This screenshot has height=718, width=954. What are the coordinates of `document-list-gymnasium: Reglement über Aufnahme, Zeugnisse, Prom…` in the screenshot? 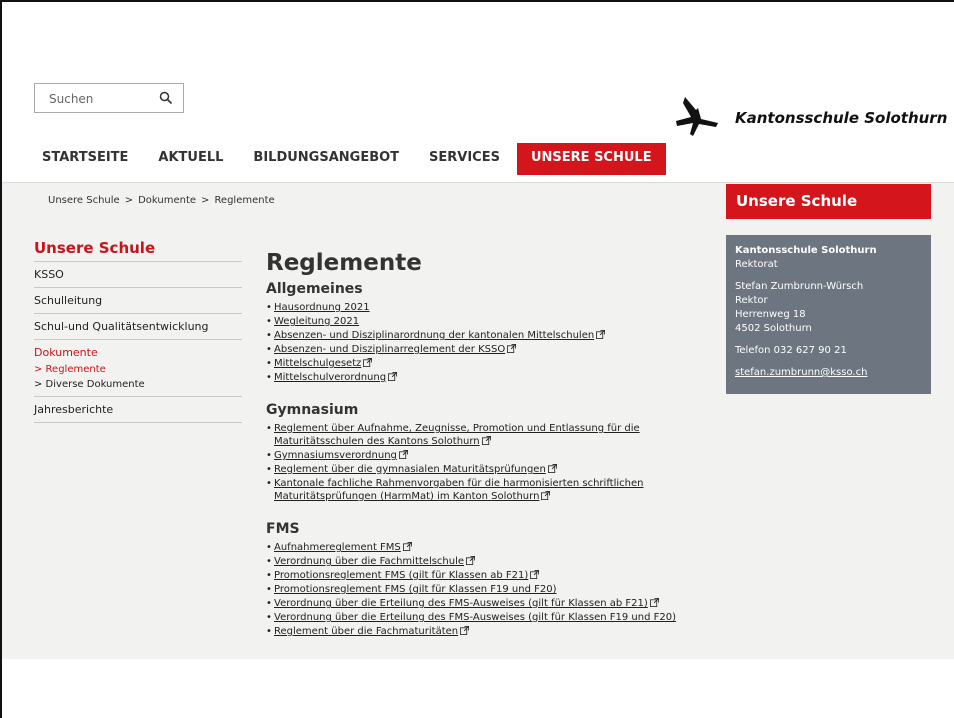 It's located at (486, 462).